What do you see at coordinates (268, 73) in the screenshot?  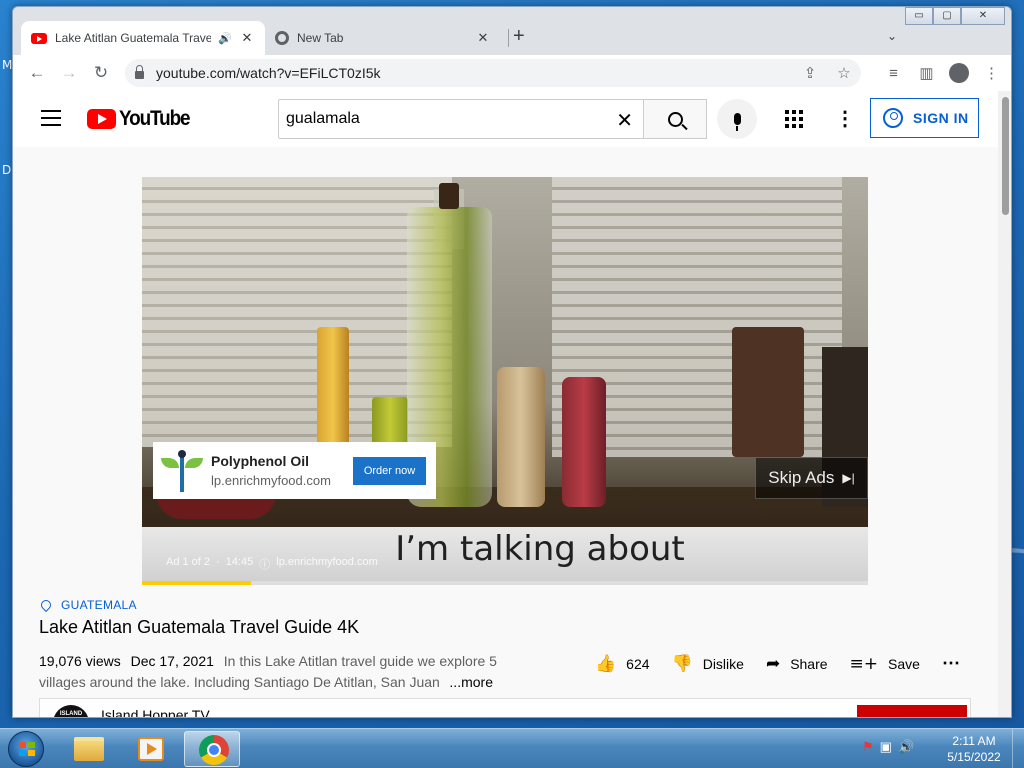 I see `url-text: youtube.com/watch?v=EFiLCT0zI5k` at bounding box center [268, 73].